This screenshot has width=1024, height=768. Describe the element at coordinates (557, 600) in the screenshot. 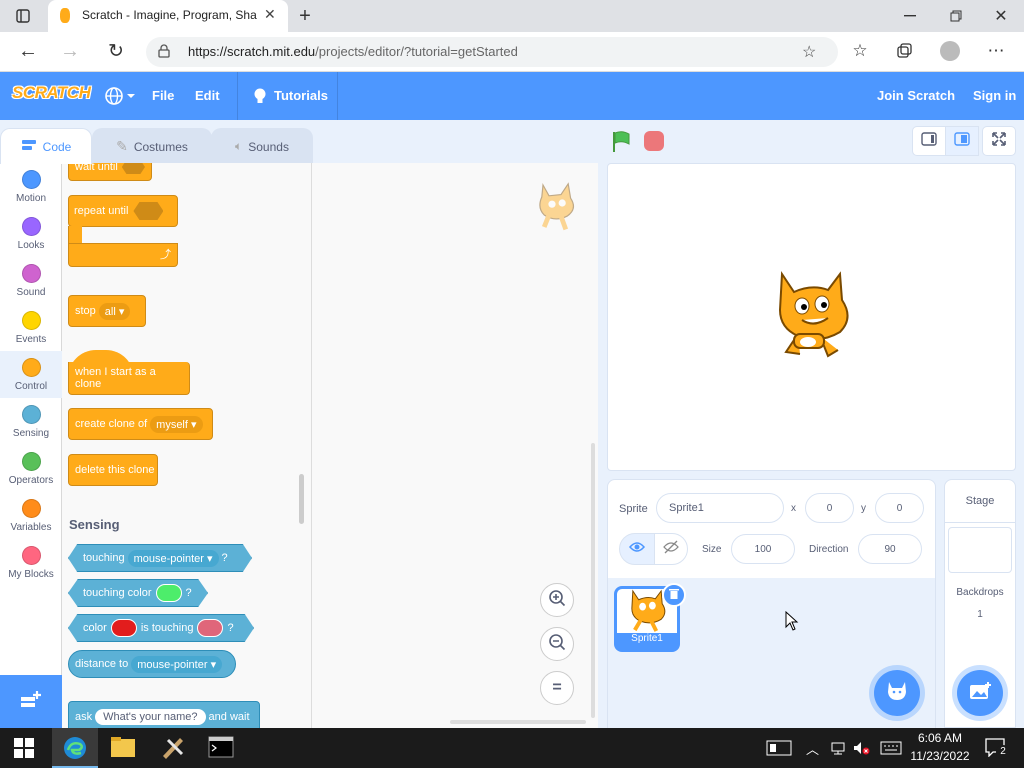

I see `zoom-in-button` at that location.